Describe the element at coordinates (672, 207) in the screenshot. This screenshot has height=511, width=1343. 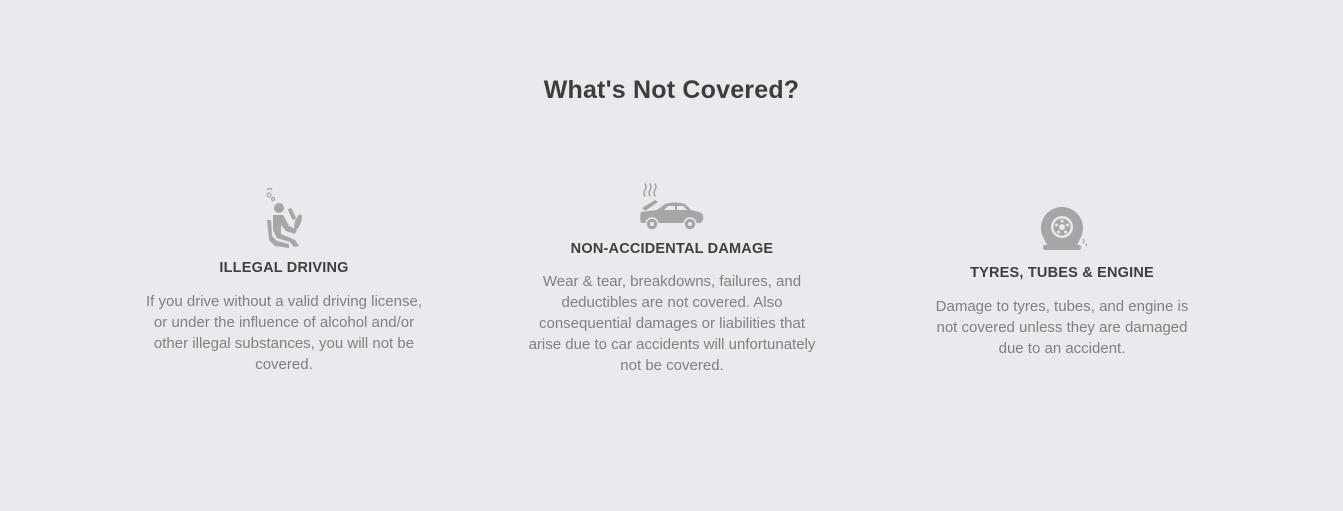
I see `broken-car-icon` at that location.